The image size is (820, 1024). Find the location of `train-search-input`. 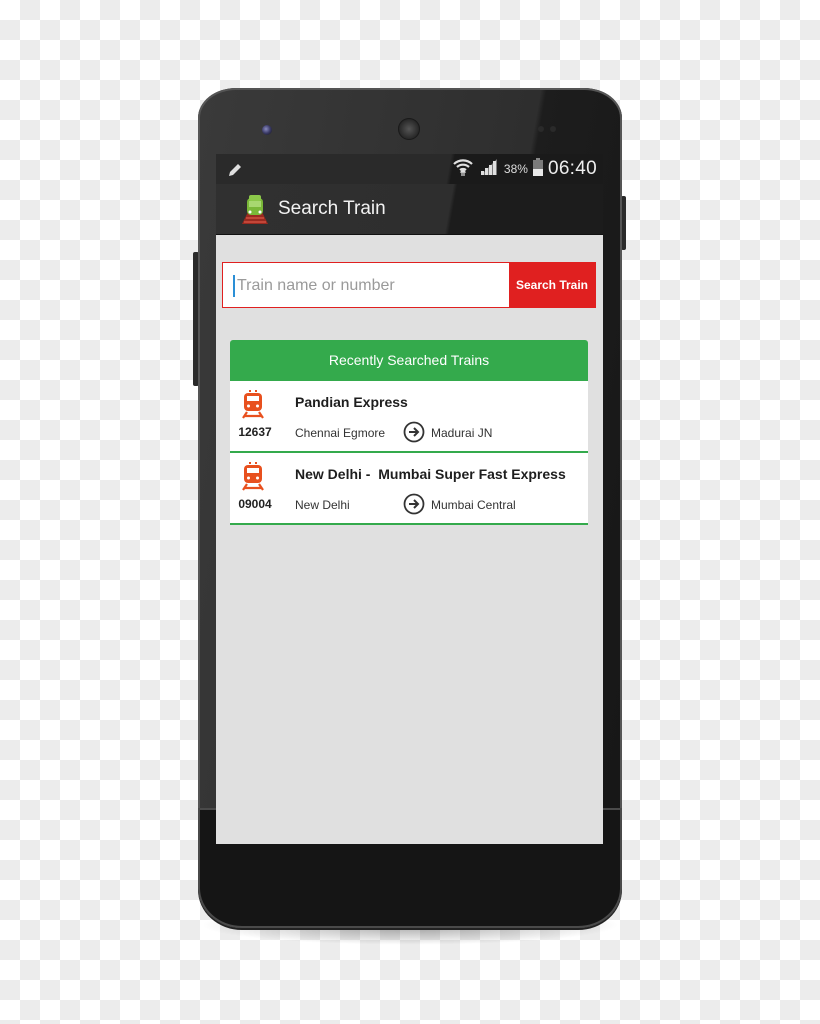

train-search-input is located at coordinates (371, 286).